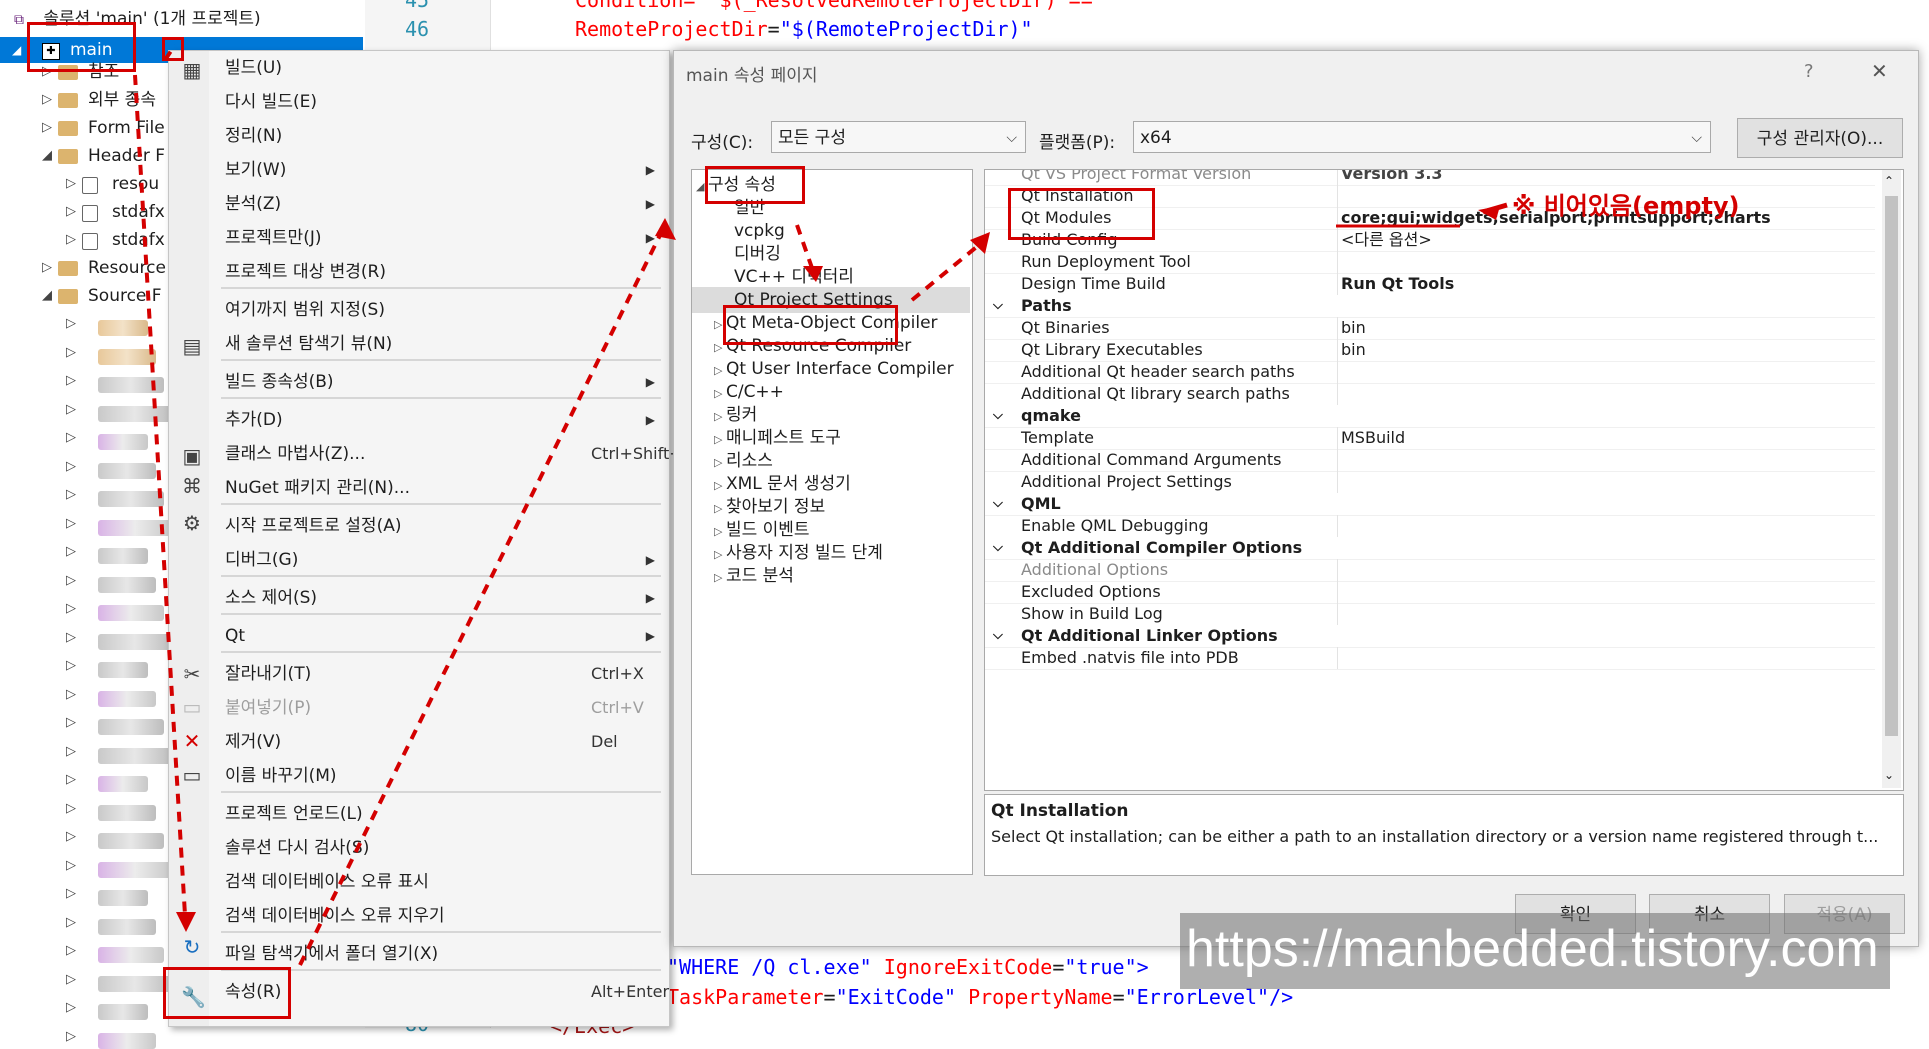  What do you see at coordinates (127, 1040) in the screenshot?
I see `blurred-tree-item` at bounding box center [127, 1040].